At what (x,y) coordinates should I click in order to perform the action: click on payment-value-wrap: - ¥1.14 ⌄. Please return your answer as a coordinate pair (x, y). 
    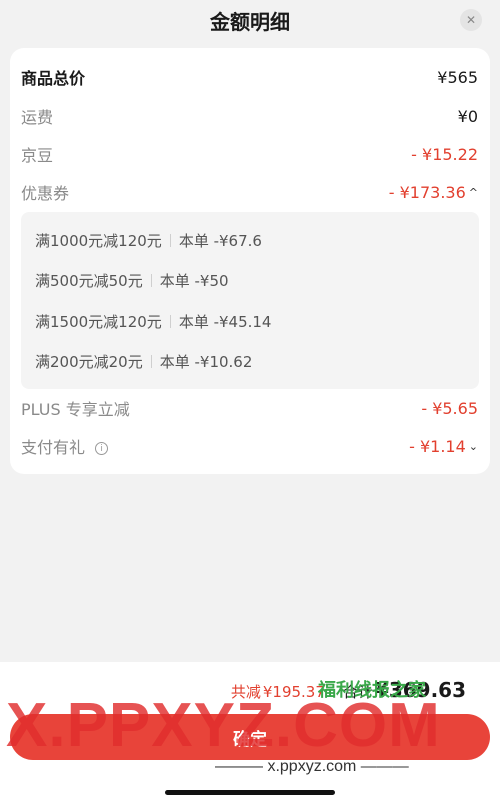
    Looking at the image, I should click on (443, 446).